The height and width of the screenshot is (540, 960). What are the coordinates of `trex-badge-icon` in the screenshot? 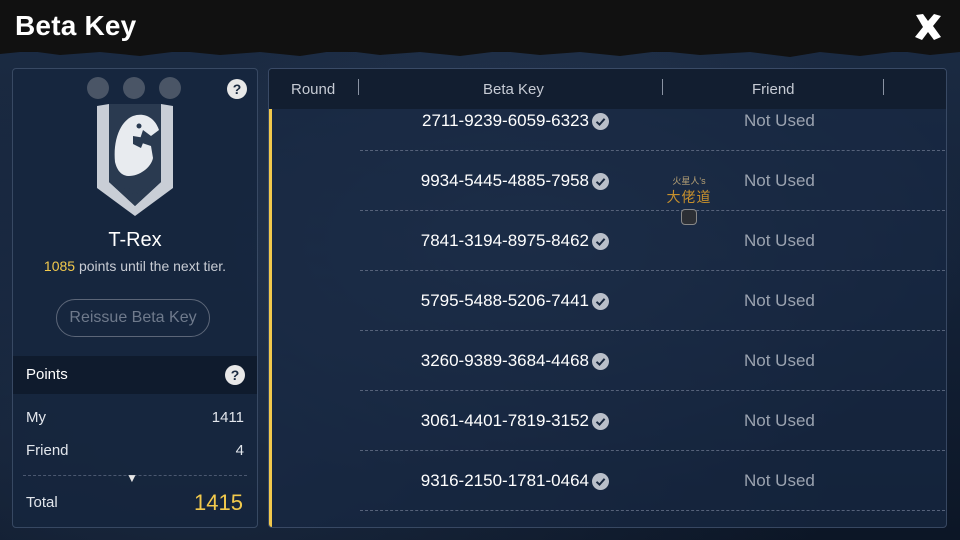 It's located at (135, 160).